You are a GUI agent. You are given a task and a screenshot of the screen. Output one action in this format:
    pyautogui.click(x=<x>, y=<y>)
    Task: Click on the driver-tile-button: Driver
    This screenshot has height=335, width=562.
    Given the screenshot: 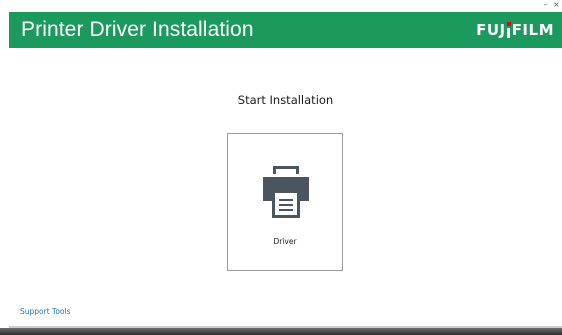 What is the action you would take?
    pyautogui.click(x=285, y=202)
    